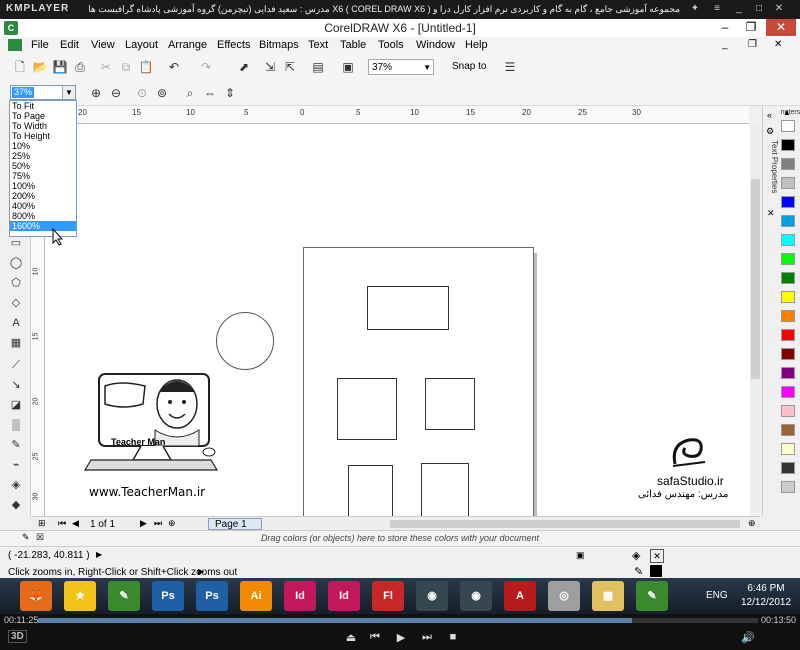 The width and height of the screenshot is (800, 650). What do you see at coordinates (36, 596) in the screenshot?
I see `taskbar-app-firefox: 🦊` at bounding box center [36, 596].